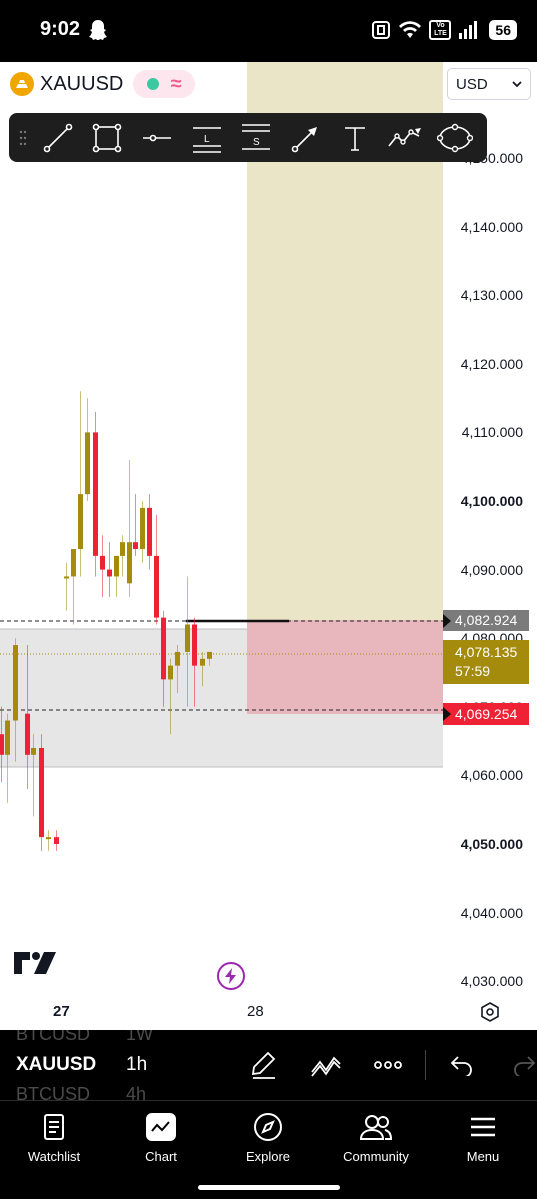 The width and height of the screenshot is (537, 1199). Describe the element at coordinates (524, 1065) in the screenshot. I see `redo-icon` at that location.